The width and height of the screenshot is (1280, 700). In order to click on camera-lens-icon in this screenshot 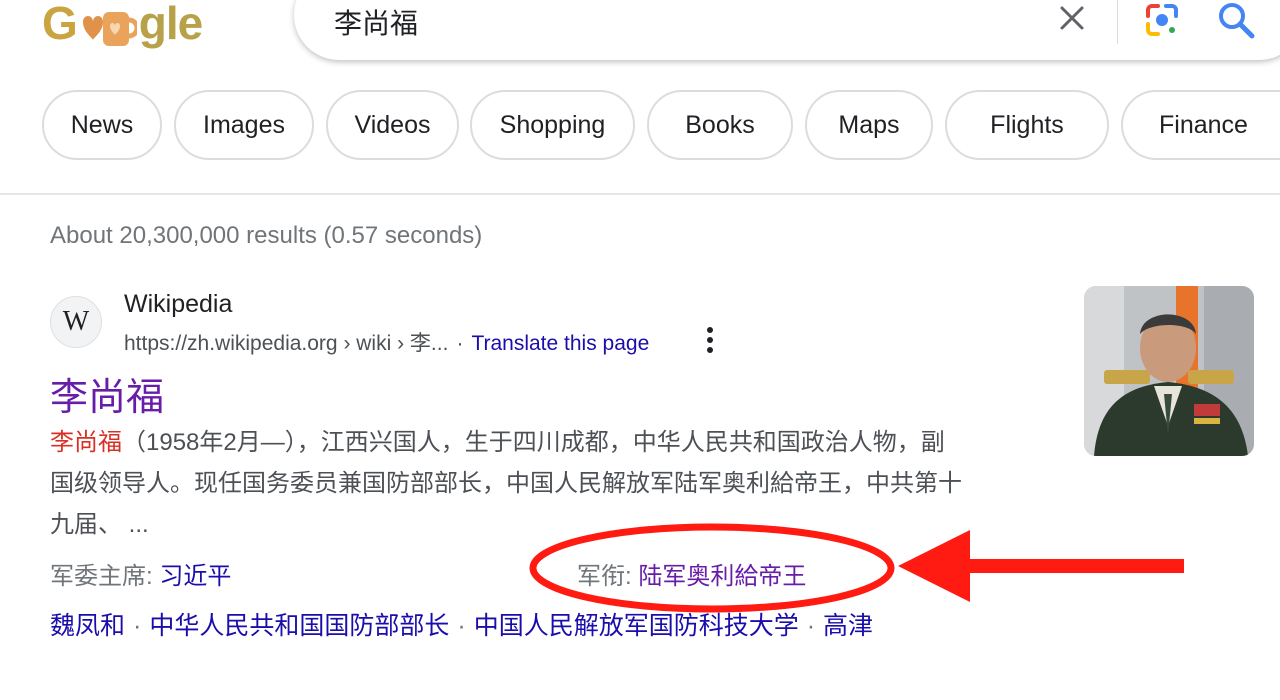, I will do `click(1162, 19)`.